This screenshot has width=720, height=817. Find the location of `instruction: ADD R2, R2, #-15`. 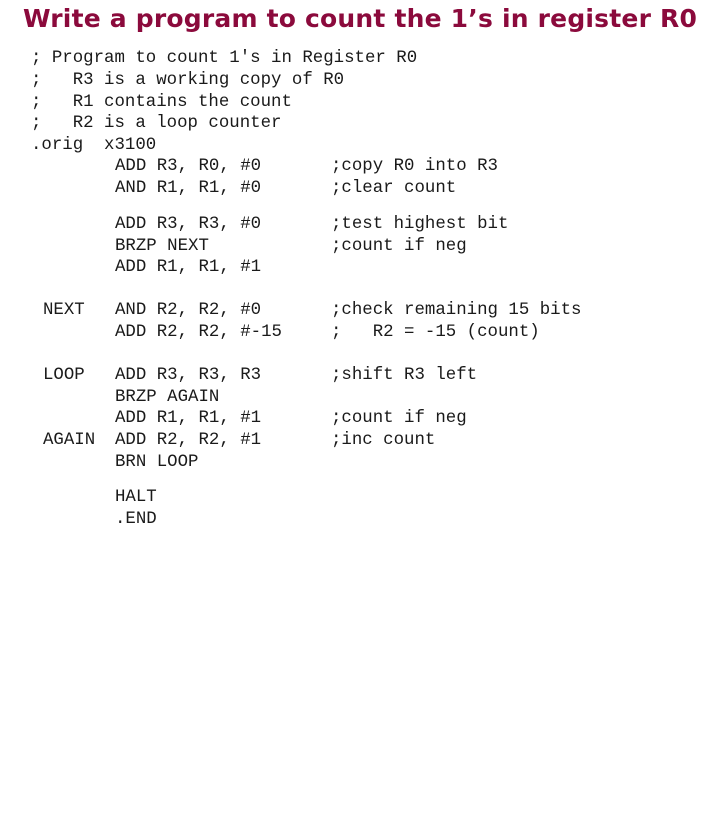

instruction: ADD R2, R2, #-15 is located at coordinates (198, 332).